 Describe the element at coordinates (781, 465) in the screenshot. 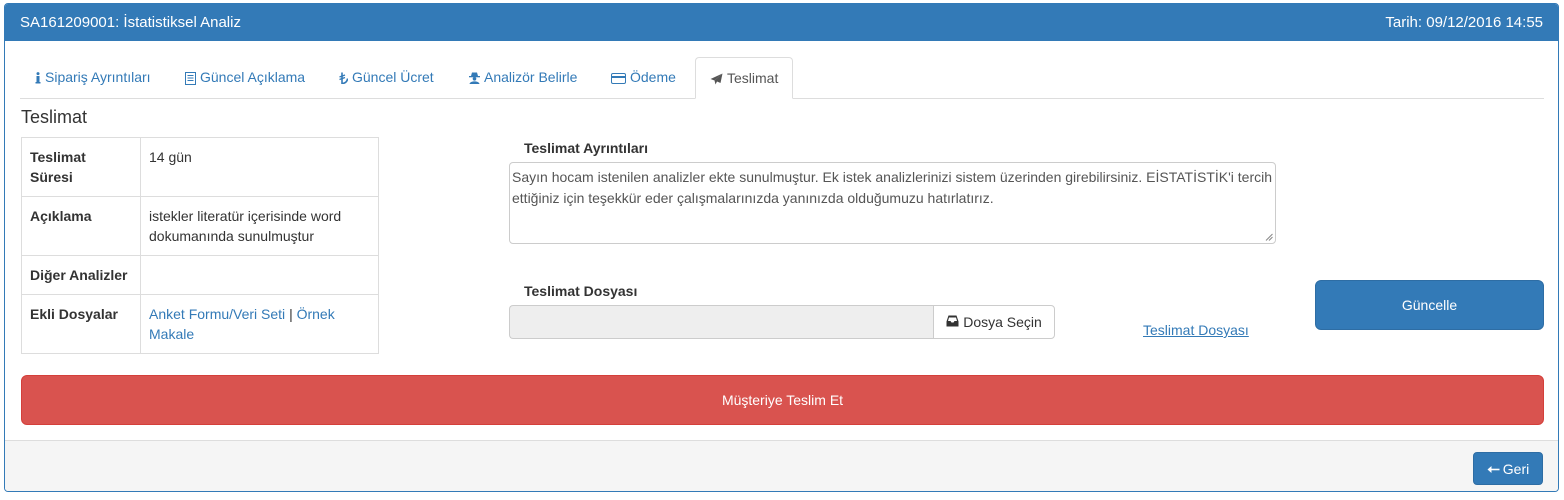

I see `panel-footer: Geri` at that location.